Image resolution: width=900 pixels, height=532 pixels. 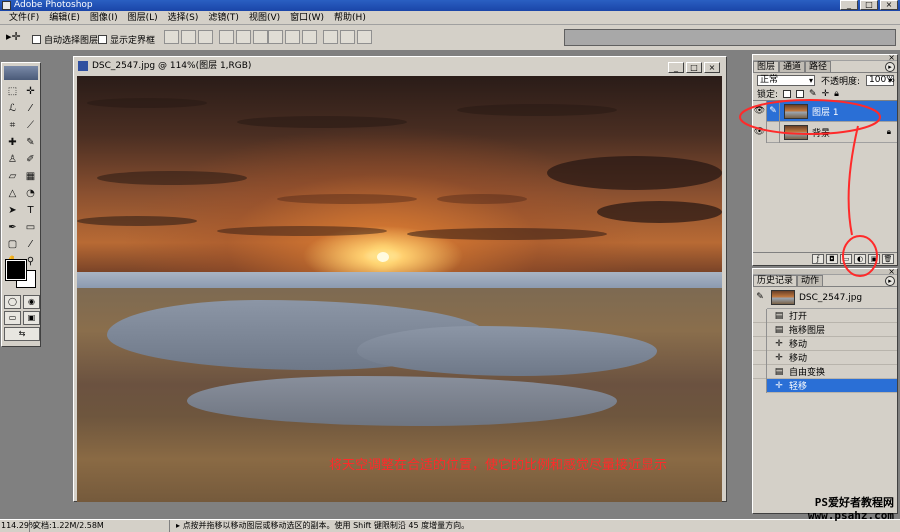 What do you see at coordinates (64, 18) in the screenshot?
I see `menu-edit: 编辑(E)` at bounding box center [64, 18].